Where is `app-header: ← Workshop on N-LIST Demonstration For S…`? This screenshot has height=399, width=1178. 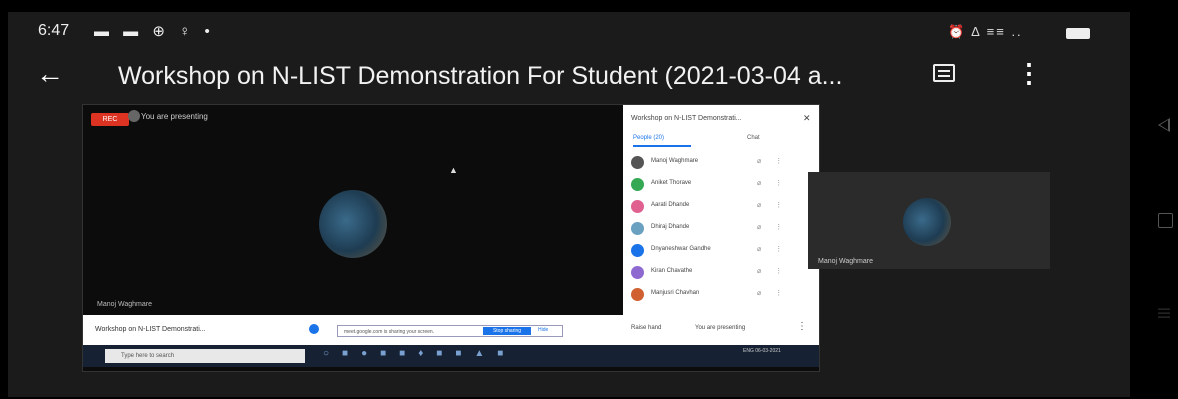
app-header: ← Workshop on N-LIST Demonstration For S… is located at coordinates (569, 77).